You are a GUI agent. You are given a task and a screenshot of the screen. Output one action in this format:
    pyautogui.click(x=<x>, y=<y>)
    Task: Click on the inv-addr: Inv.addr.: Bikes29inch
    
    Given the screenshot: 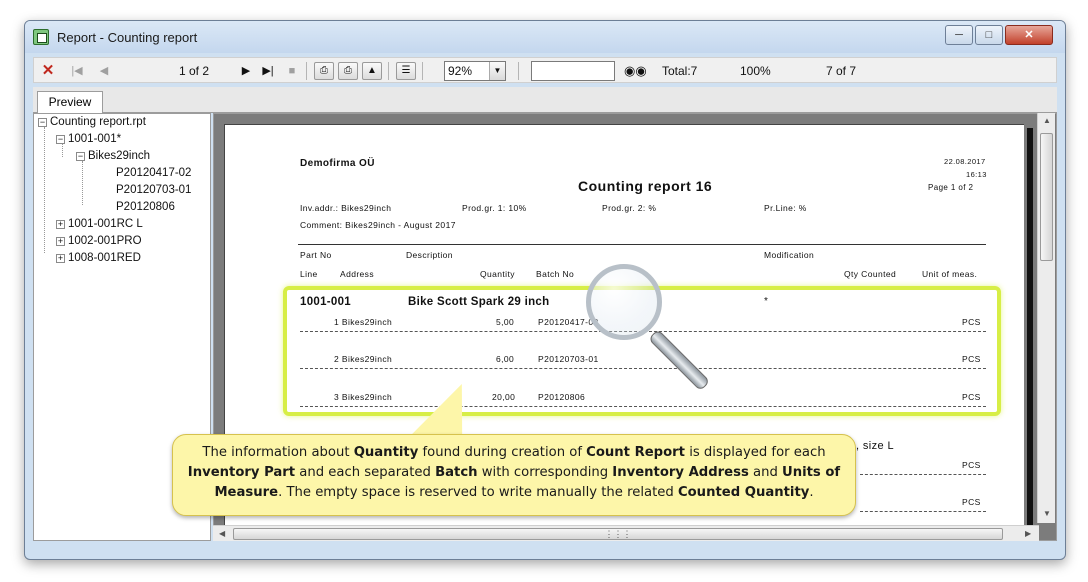 What is the action you would take?
    pyautogui.click(x=346, y=208)
    